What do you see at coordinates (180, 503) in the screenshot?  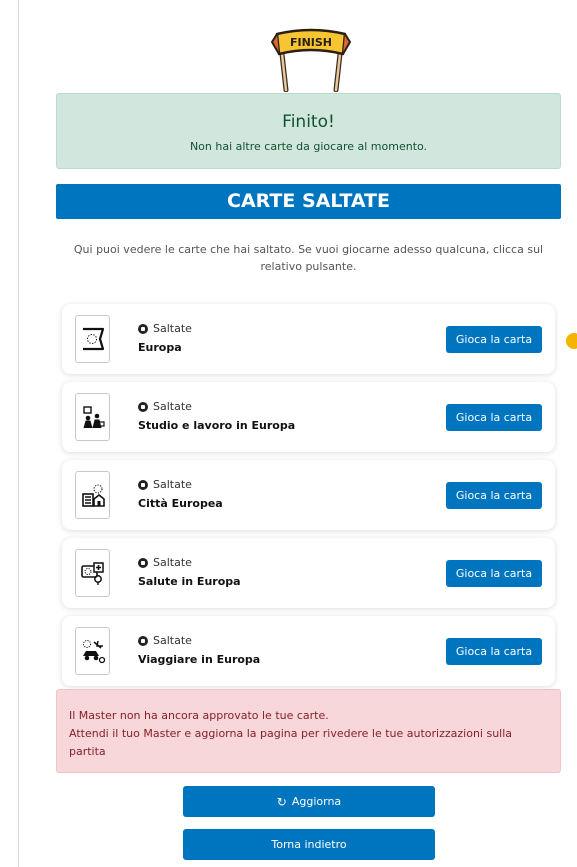 I see `card-name: Città Europea` at bounding box center [180, 503].